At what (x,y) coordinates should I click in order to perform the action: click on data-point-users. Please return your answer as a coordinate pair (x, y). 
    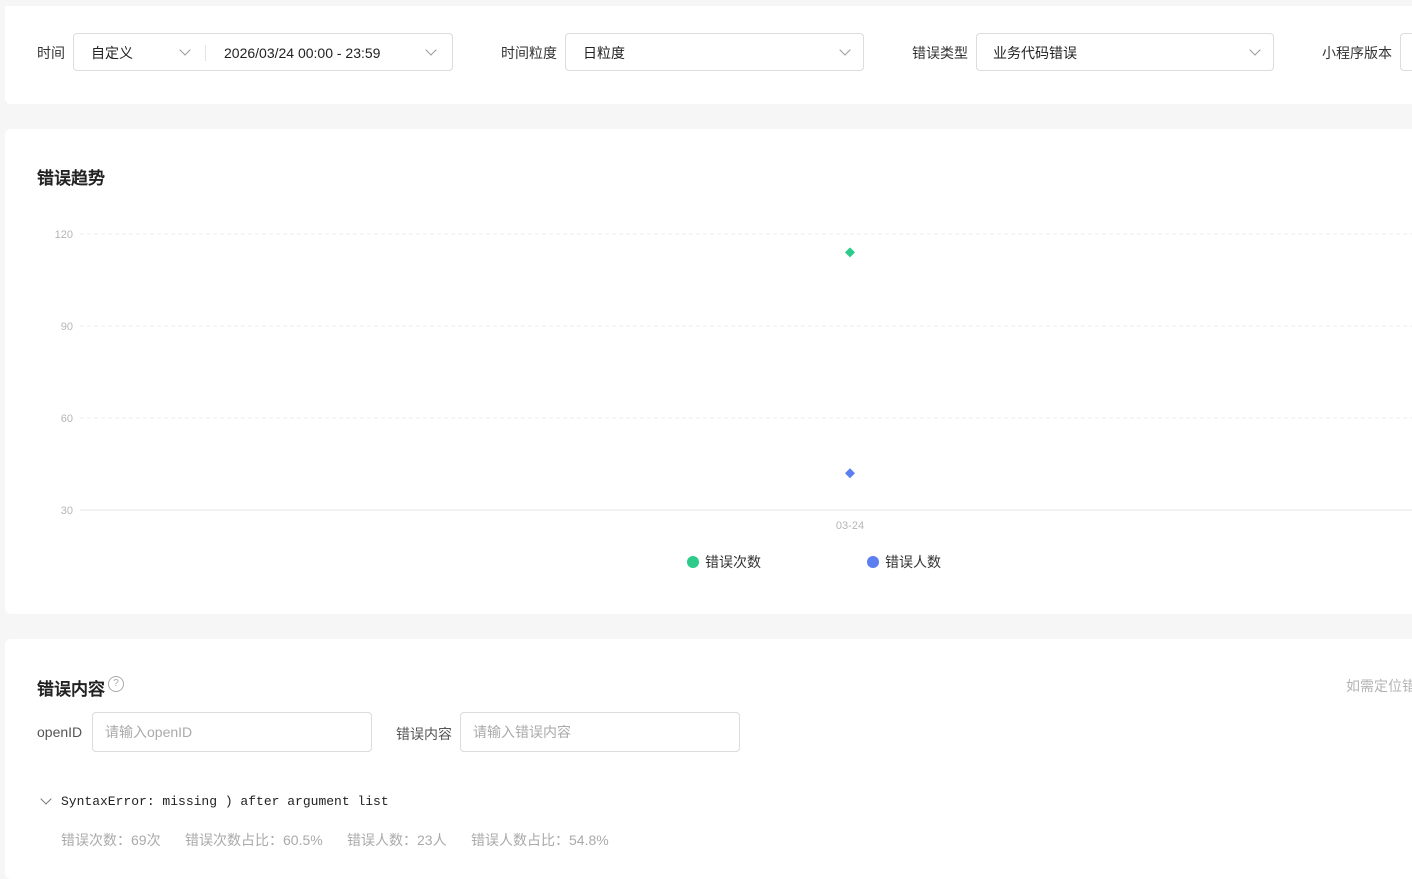
    Looking at the image, I should click on (850, 473).